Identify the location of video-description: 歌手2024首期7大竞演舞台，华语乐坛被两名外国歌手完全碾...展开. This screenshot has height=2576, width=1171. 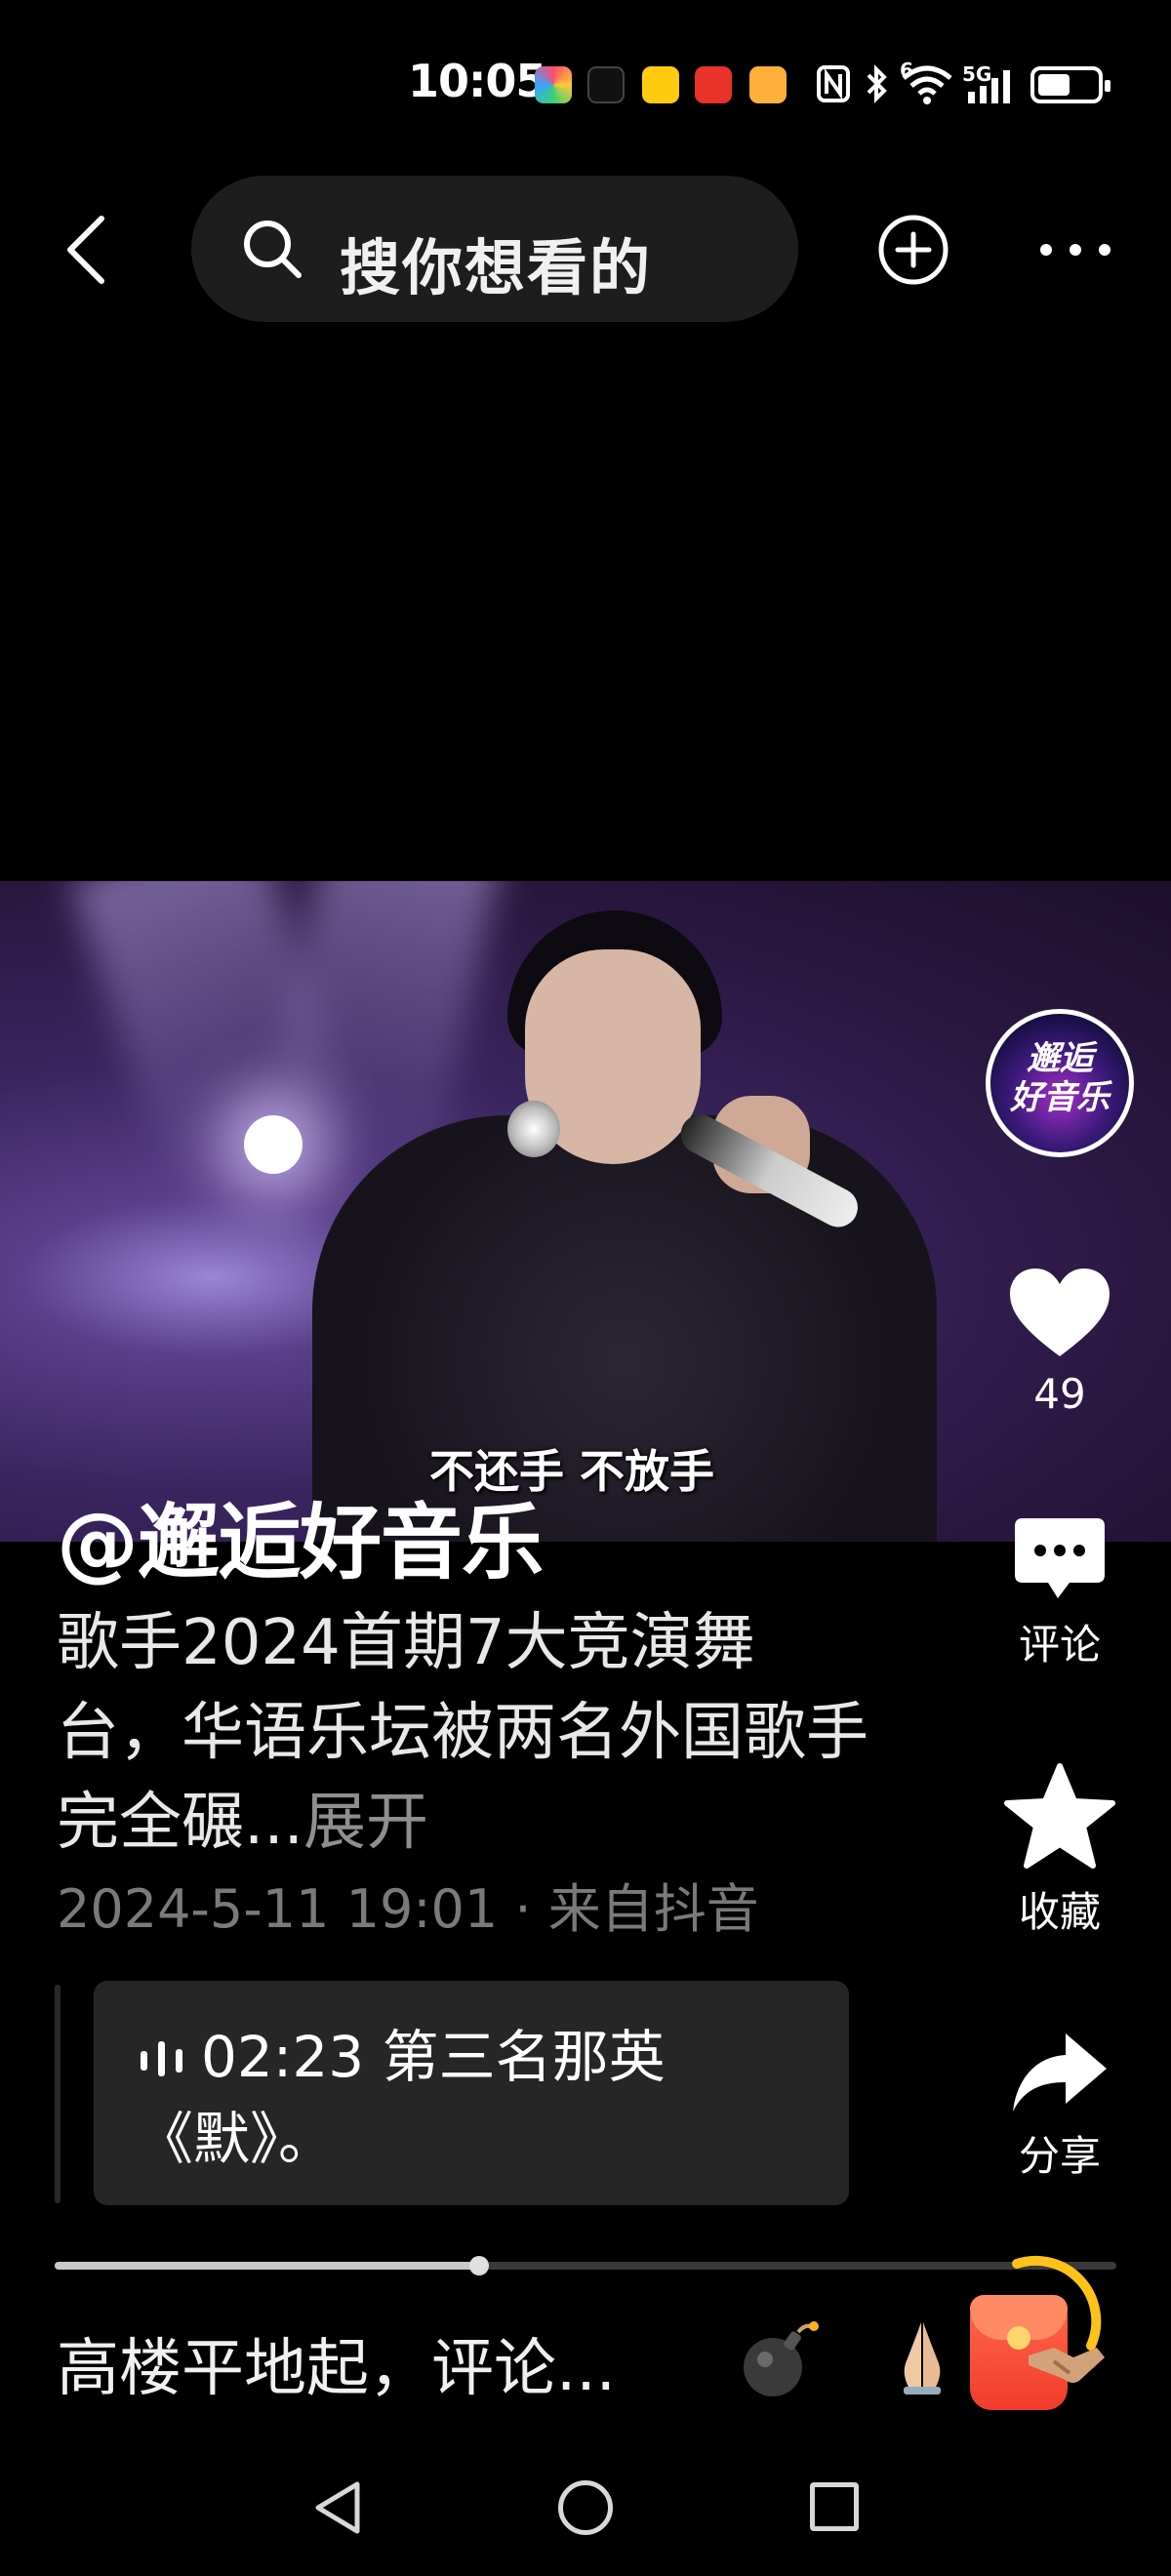
(466, 1733).